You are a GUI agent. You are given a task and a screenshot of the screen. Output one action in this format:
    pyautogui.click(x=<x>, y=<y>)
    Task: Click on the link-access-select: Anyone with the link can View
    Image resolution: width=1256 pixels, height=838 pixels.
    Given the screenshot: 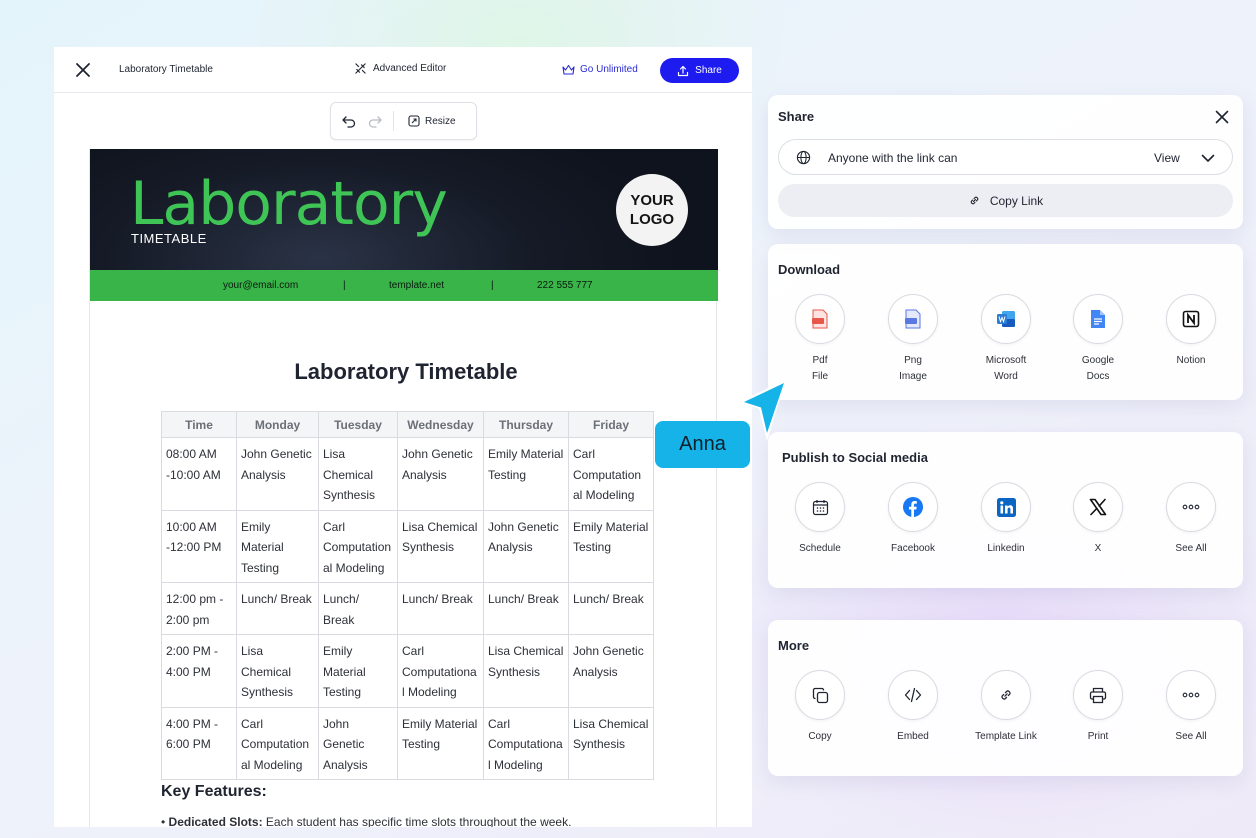 What is the action you would take?
    pyautogui.click(x=1005, y=157)
    